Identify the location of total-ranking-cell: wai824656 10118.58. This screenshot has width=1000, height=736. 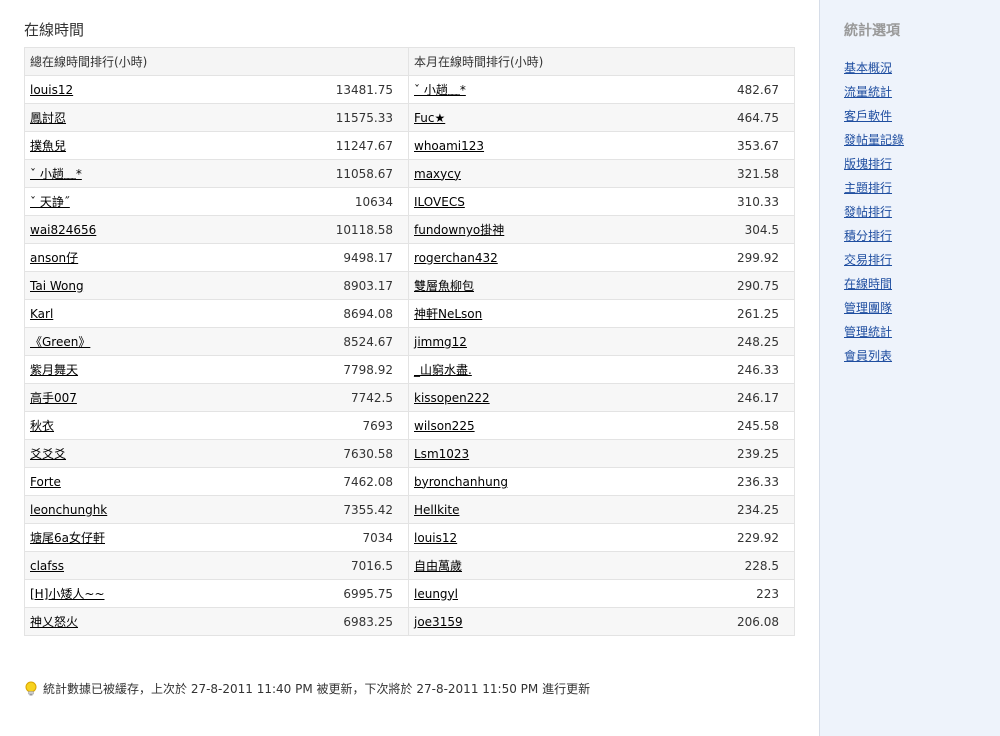
(216, 229).